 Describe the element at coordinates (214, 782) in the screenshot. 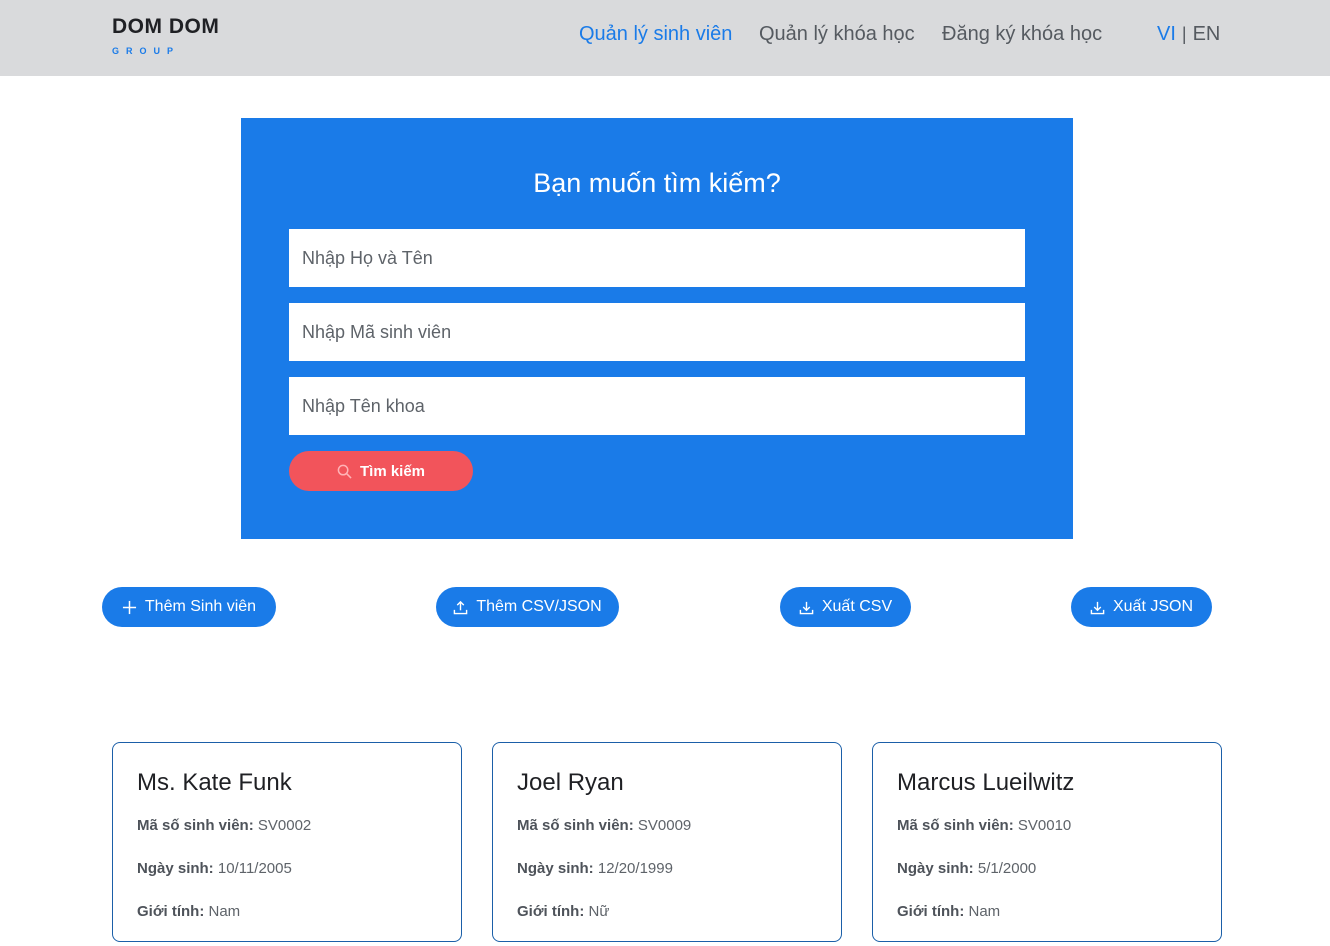

I see `student-name: Ms. Kate Funk` at that location.